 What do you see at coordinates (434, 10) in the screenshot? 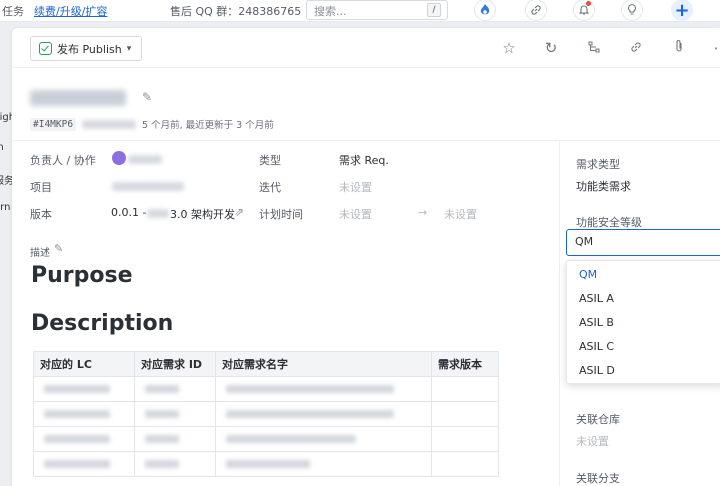
I see `search-shortcut-key: /` at bounding box center [434, 10].